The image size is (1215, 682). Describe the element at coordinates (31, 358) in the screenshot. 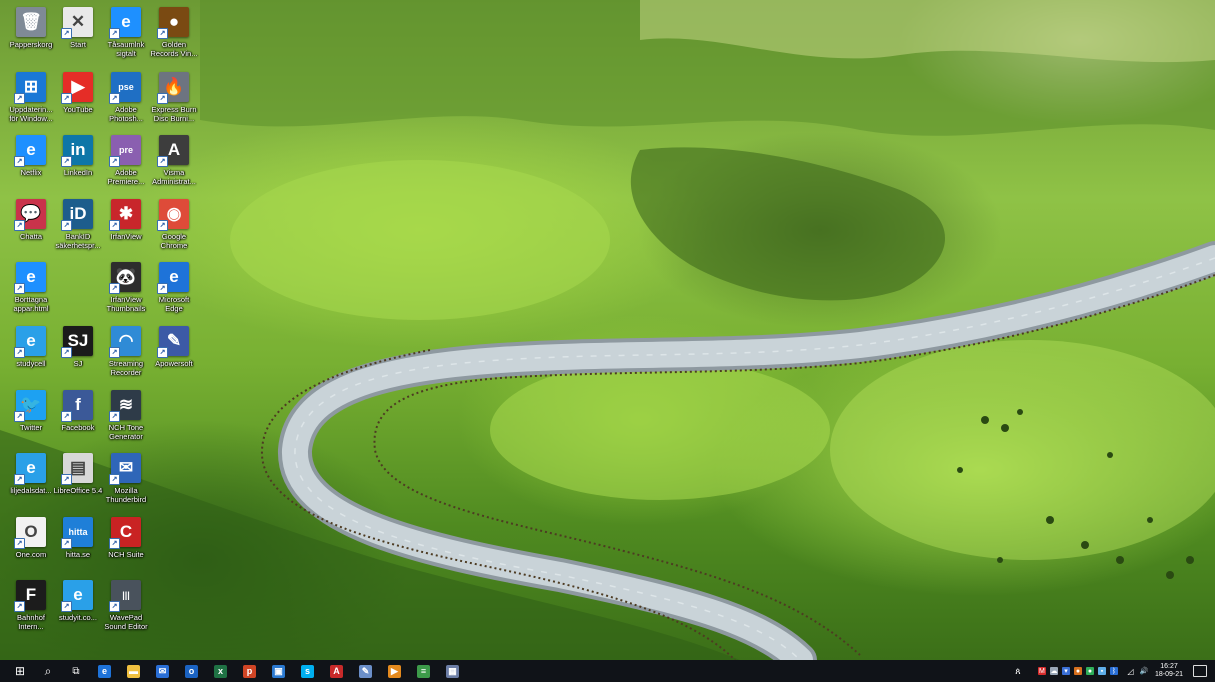

I see `desktop-icon: e ↗ studycell` at that location.